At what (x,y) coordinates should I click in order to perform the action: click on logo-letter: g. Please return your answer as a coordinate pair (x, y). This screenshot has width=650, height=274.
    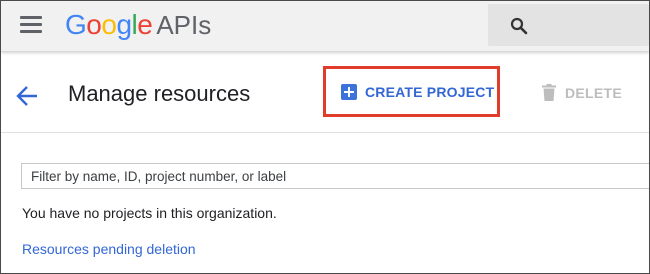
    Looking at the image, I should click on (124, 24).